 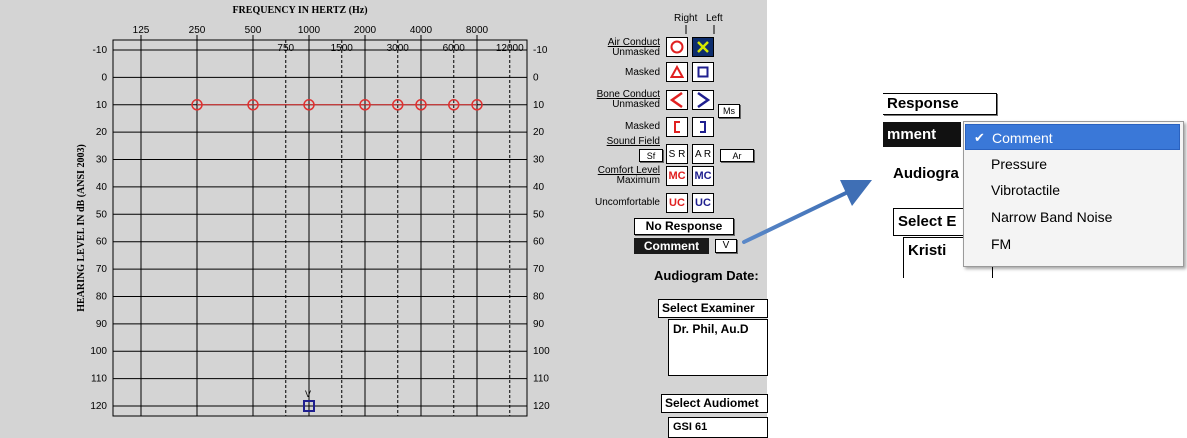 I want to click on menu-item-vibrotactile: Vibrotactile, so click(x=1072, y=190).